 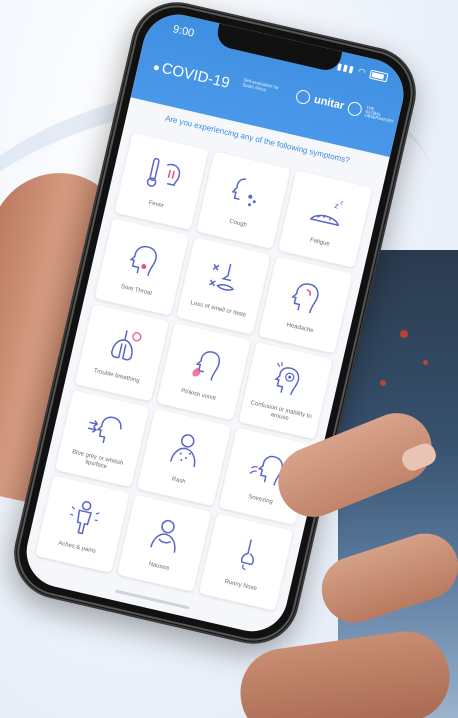 What do you see at coordinates (300, 327) in the screenshot?
I see `symptom-label: Headache` at bounding box center [300, 327].